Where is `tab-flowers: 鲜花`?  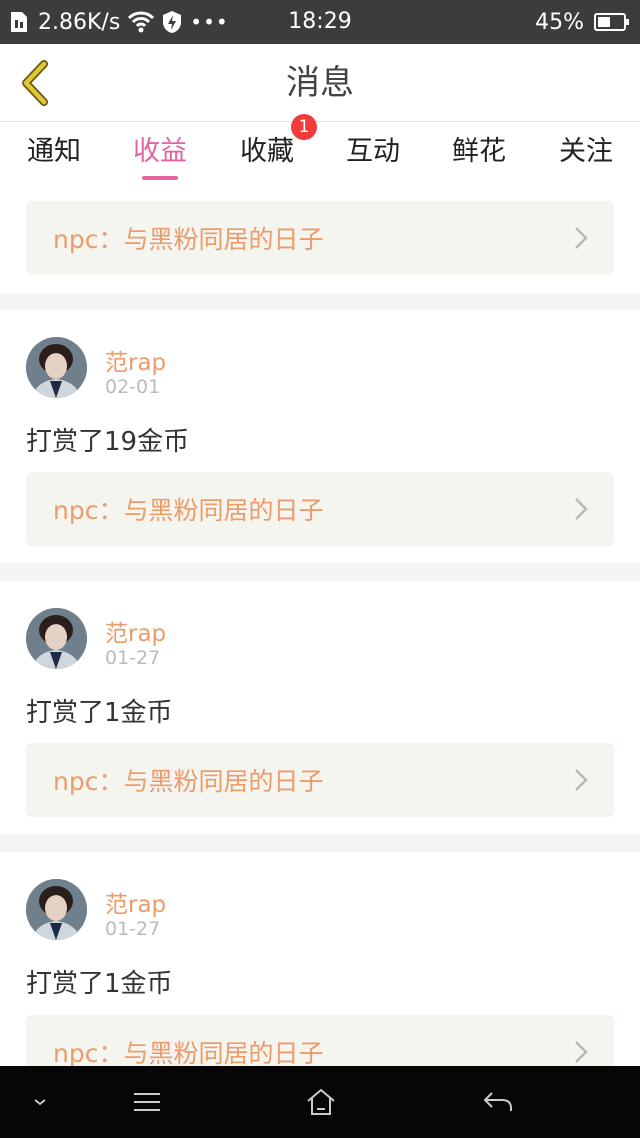 tab-flowers: 鲜花 is located at coordinates (479, 153).